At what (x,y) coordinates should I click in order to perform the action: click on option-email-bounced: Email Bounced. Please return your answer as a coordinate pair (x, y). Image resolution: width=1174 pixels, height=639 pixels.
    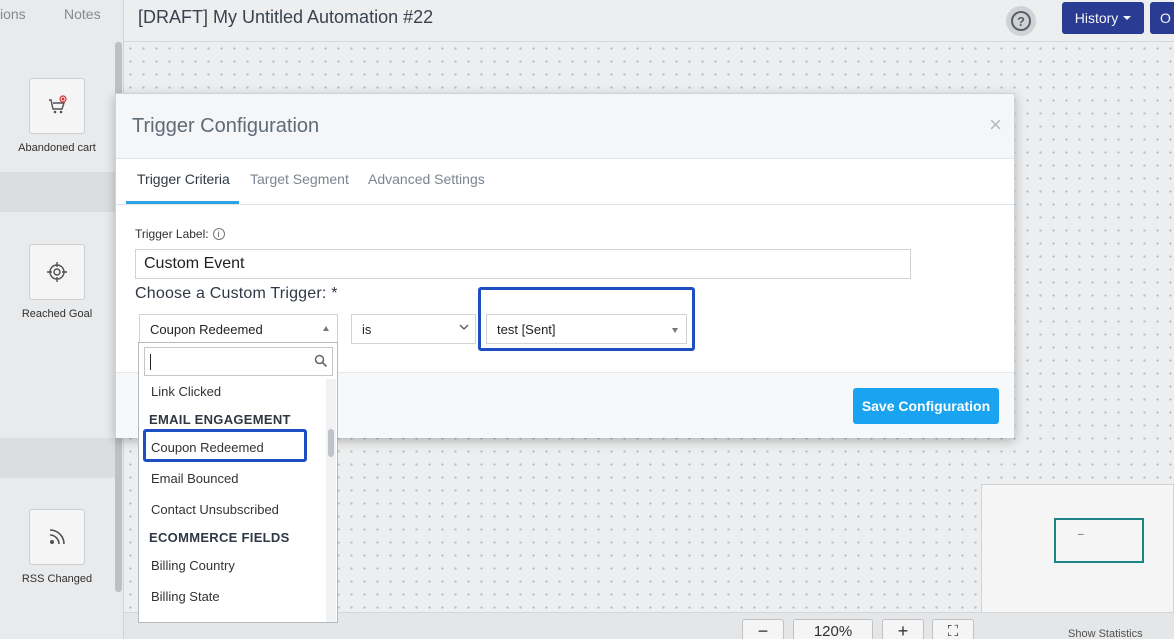
    Looking at the image, I should click on (194, 478).